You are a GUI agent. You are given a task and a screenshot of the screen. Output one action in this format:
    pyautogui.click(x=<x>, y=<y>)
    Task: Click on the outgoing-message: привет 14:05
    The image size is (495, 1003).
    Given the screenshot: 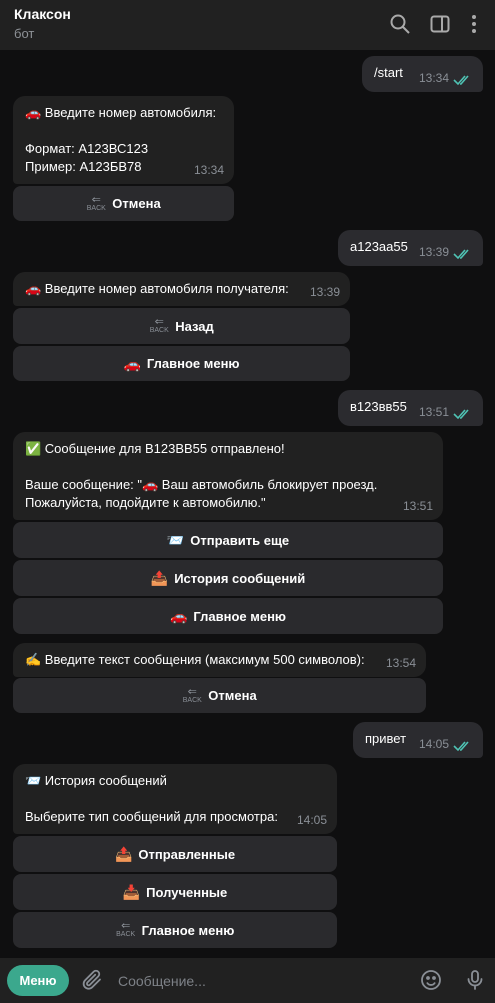 What is the action you would take?
    pyautogui.click(x=418, y=740)
    